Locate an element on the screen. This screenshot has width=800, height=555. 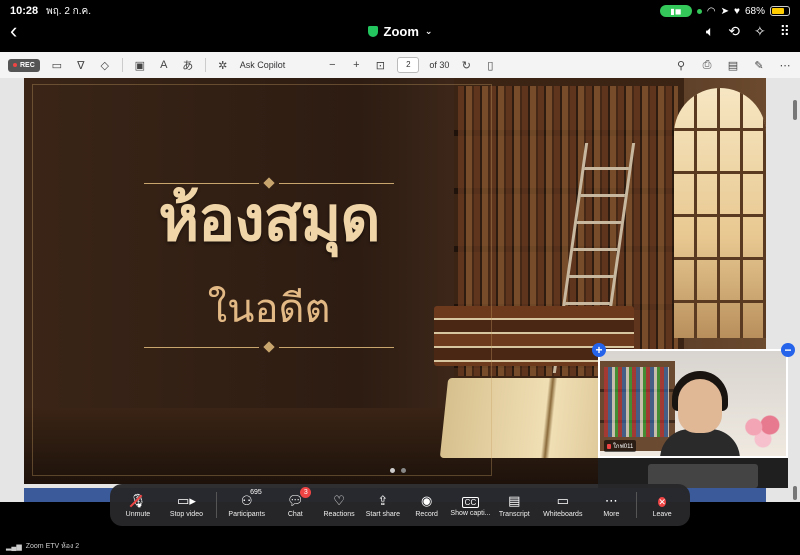
slide-subheading: ในอดีต is located at coordinates (269, 309).